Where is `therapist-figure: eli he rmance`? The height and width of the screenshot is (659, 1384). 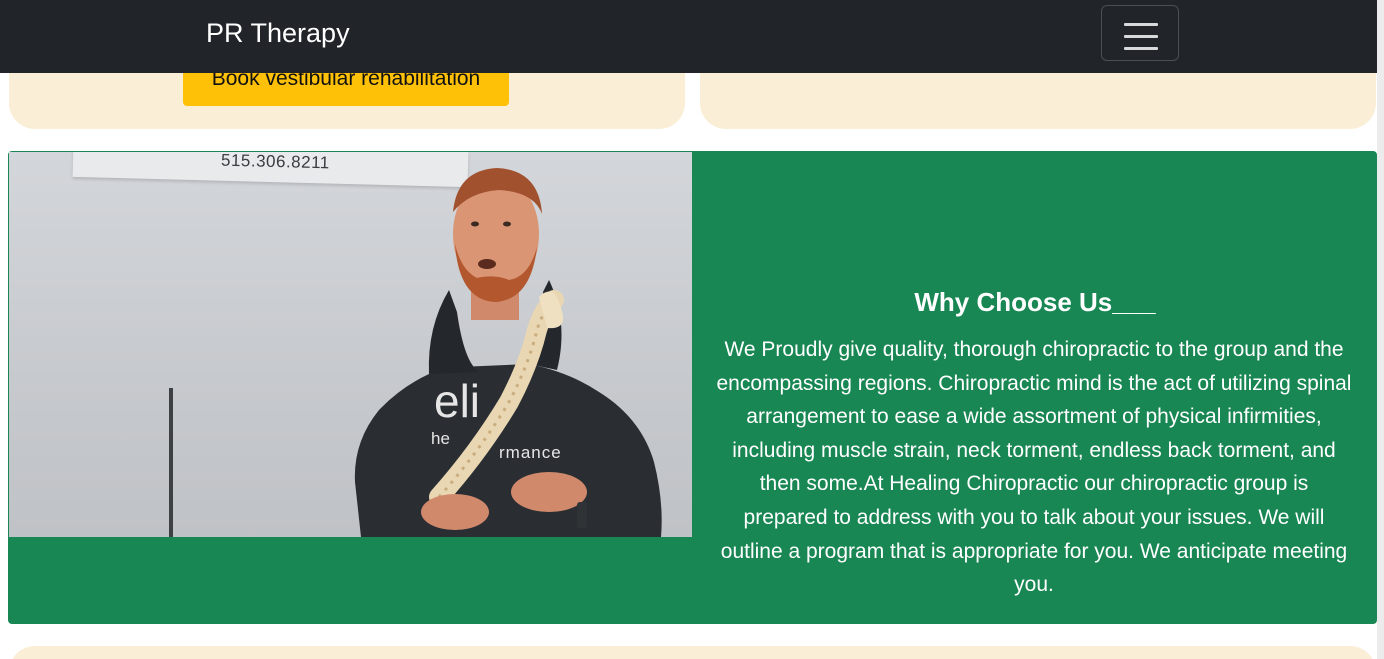
therapist-figure: eli he rmance is located at coordinates (508, 352).